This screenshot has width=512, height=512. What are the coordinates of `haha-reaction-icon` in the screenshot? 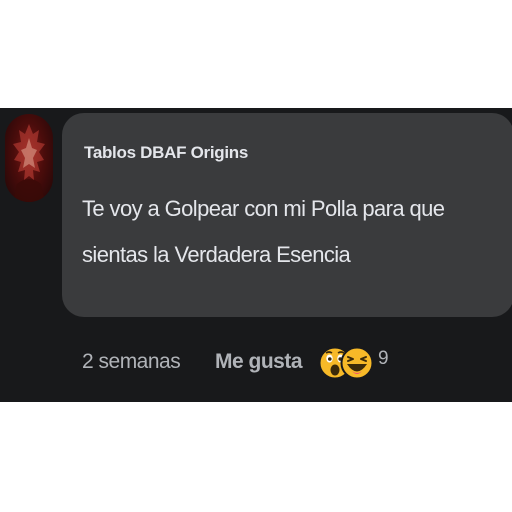 It's located at (357, 363).